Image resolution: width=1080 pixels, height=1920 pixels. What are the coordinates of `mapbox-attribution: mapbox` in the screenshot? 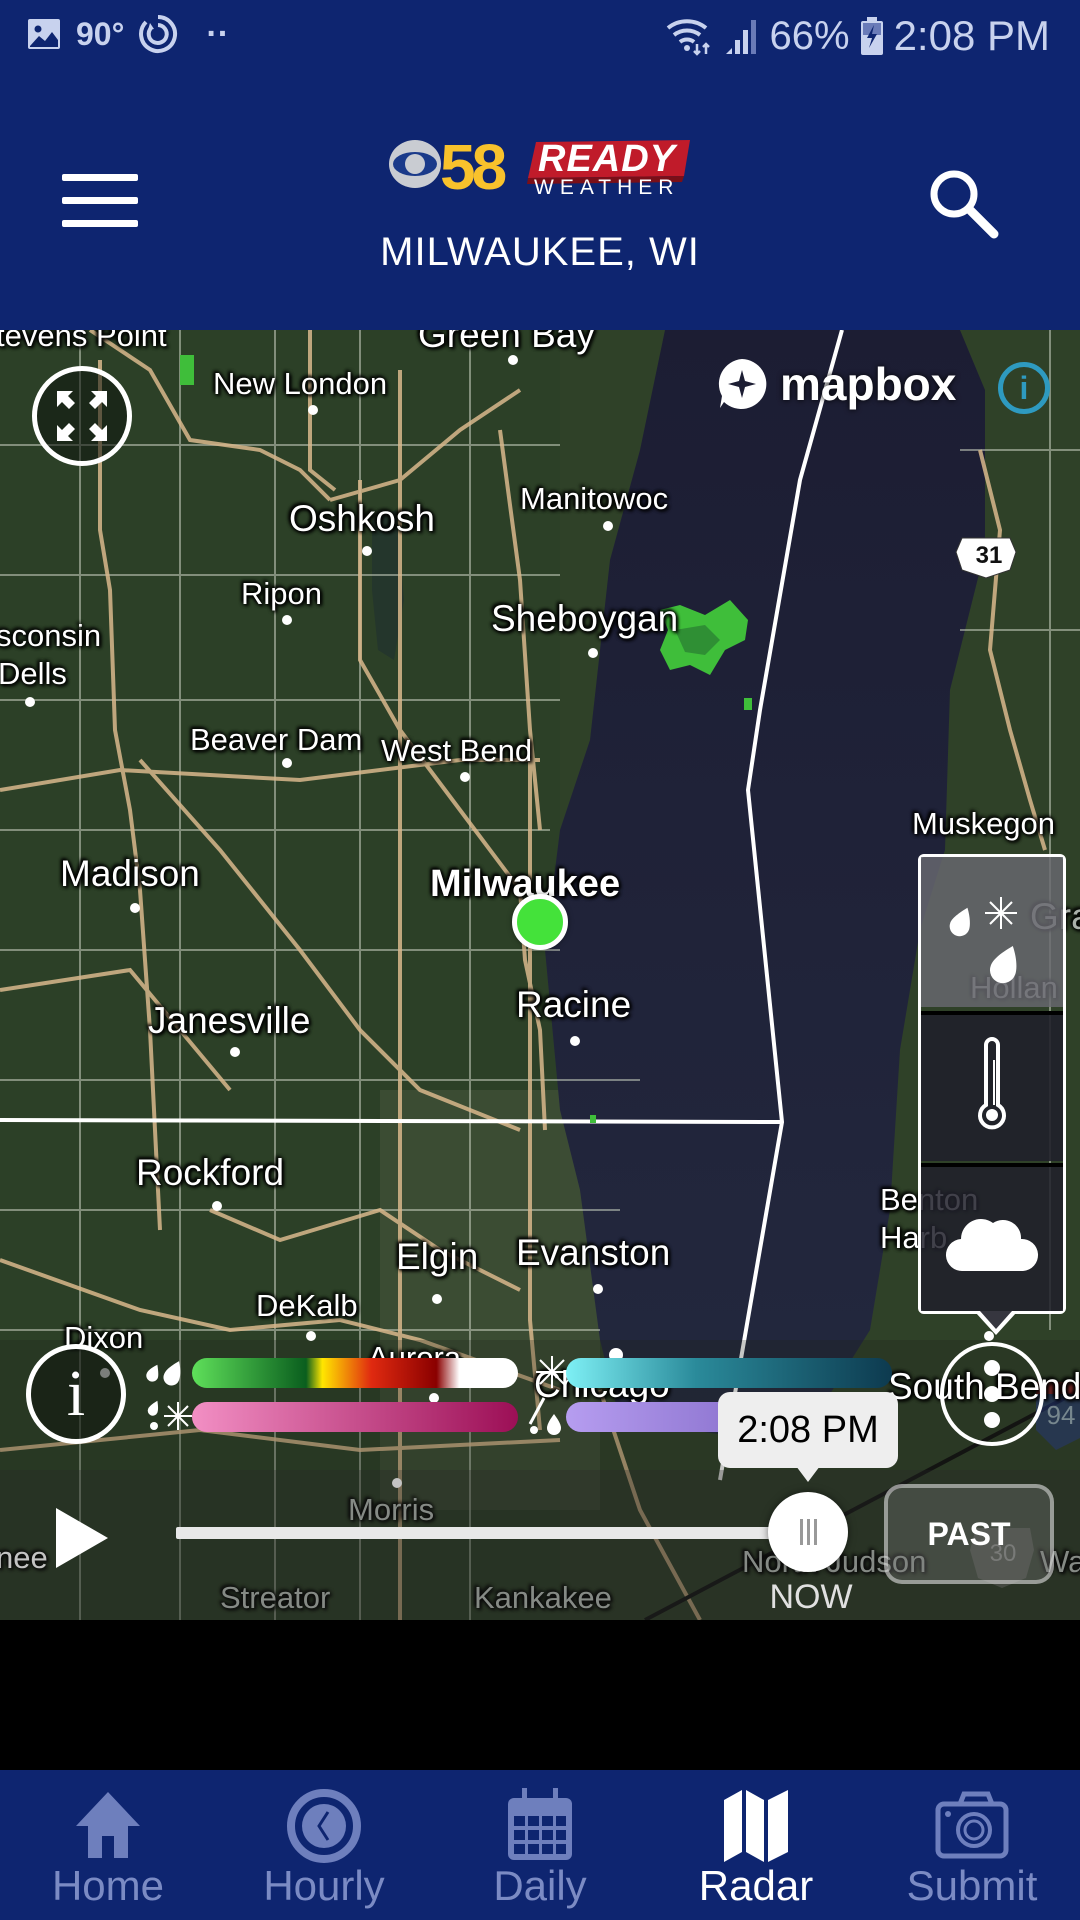 It's located at (835, 384).